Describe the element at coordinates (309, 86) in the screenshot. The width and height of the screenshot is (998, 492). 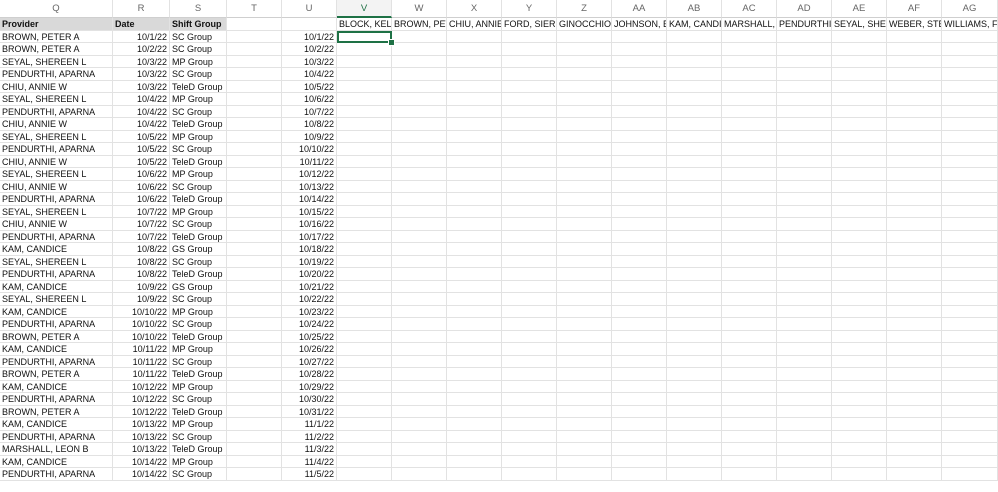
I see `calendar-date-cell: 10/5/22` at that location.